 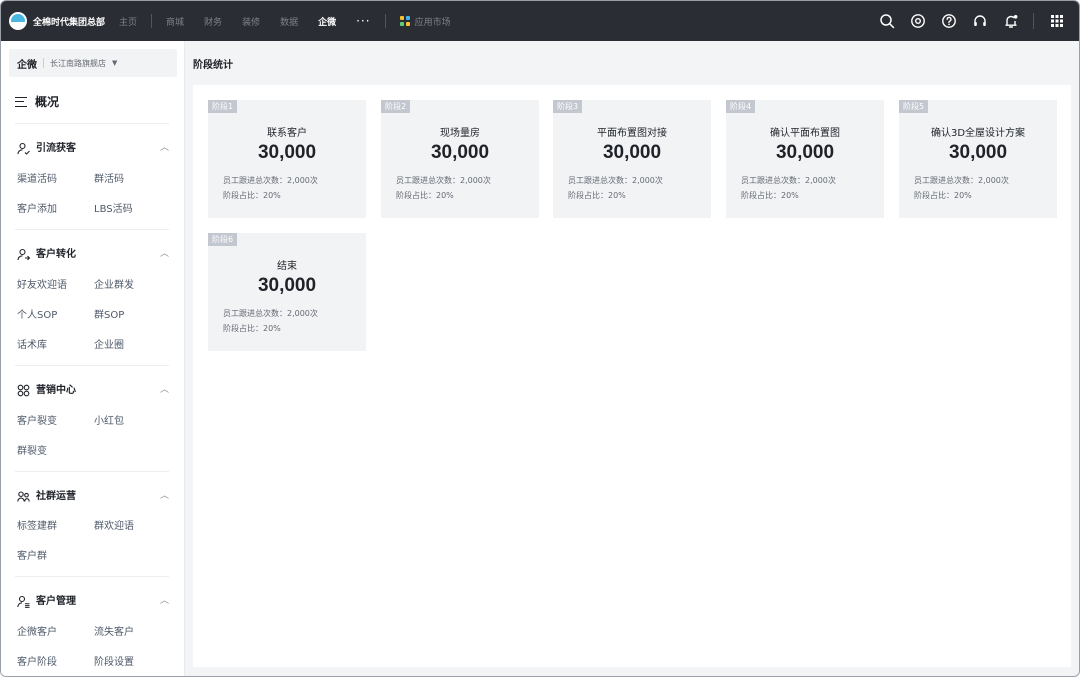 What do you see at coordinates (964, 21) in the screenshot?
I see `toolbar` at bounding box center [964, 21].